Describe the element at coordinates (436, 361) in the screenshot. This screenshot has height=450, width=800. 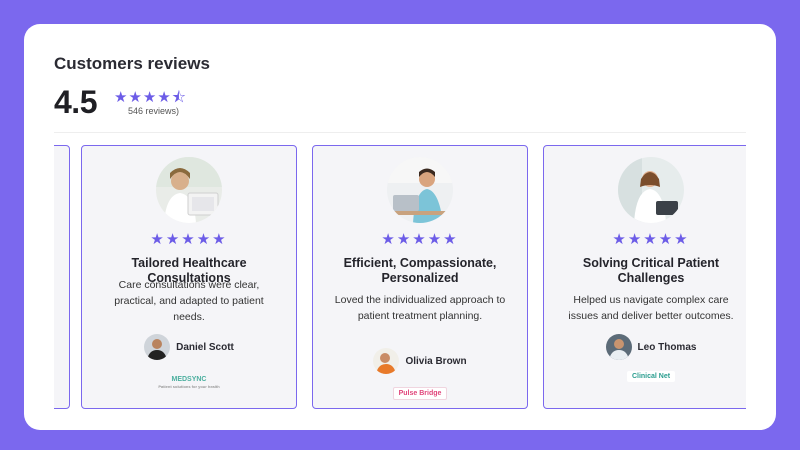
I see `reviewer-name: Olivia Brown` at that location.